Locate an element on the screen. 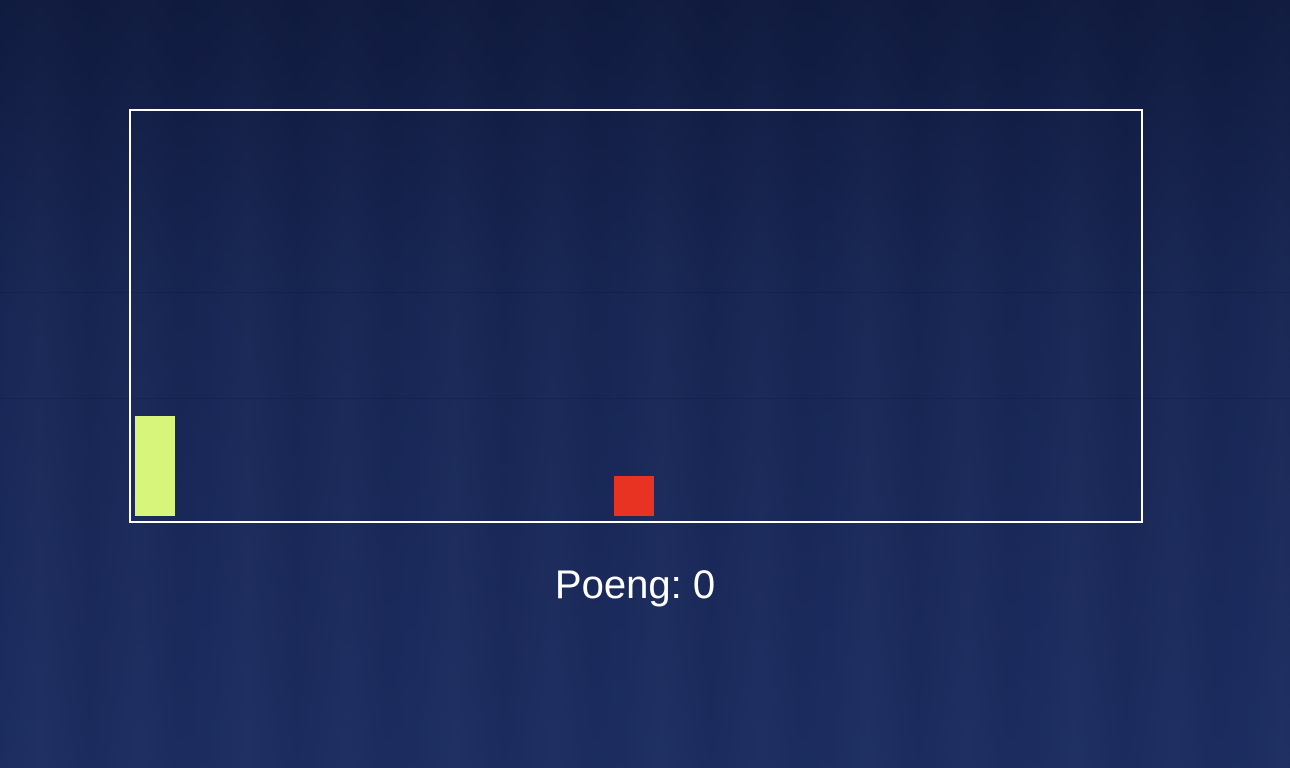 This screenshot has height=768, width=1290. score-label: Poeng: is located at coordinates (623, 585).